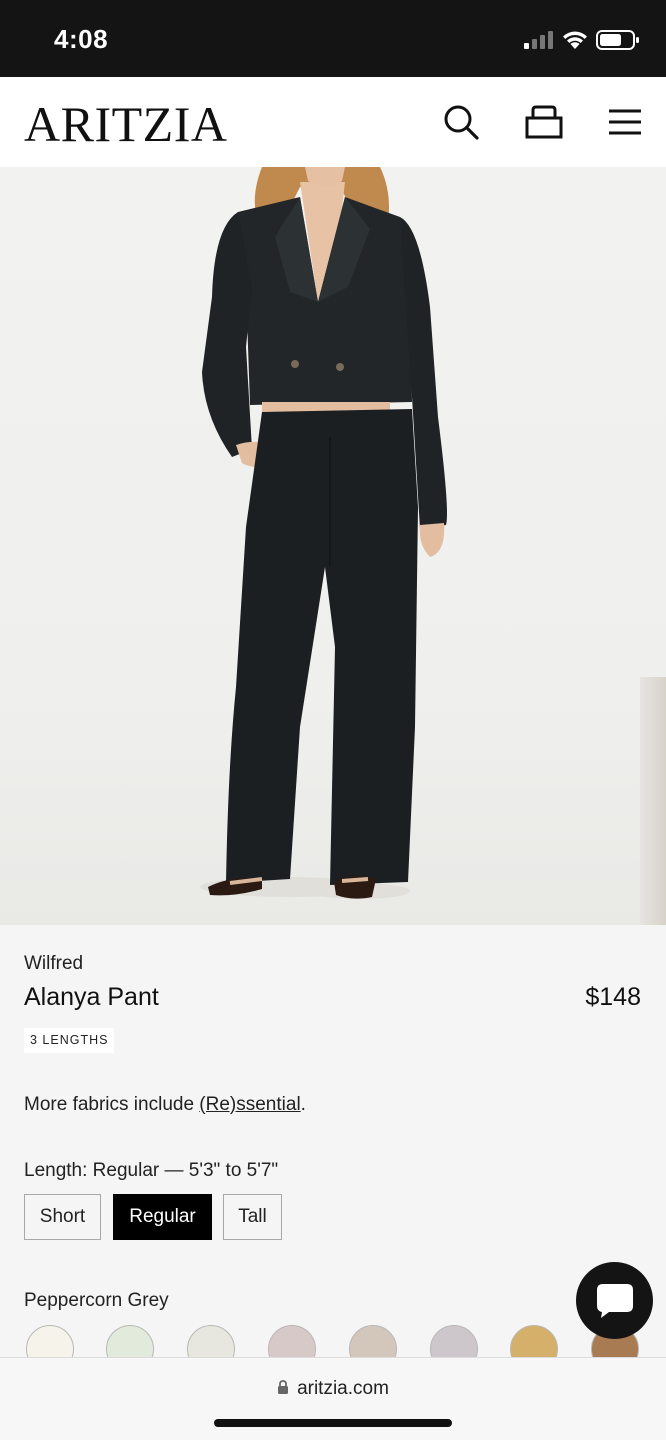  Describe the element at coordinates (81, 39) in the screenshot. I see `status-time: 4:08` at that location.